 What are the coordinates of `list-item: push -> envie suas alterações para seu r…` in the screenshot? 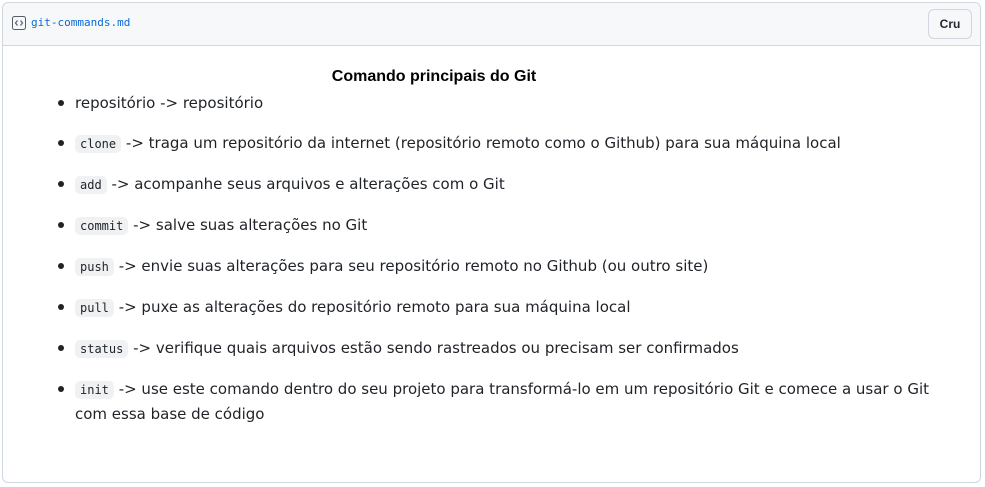 It's located at (506, 266).